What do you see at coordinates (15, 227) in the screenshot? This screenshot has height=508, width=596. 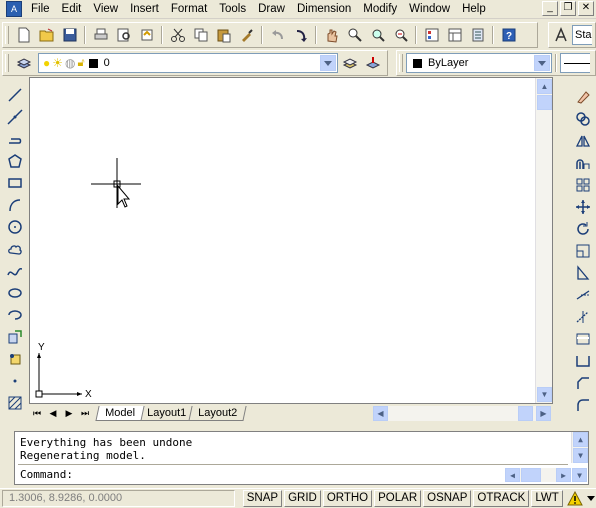 I see `circle-icon` at bounding box center [15, 227].